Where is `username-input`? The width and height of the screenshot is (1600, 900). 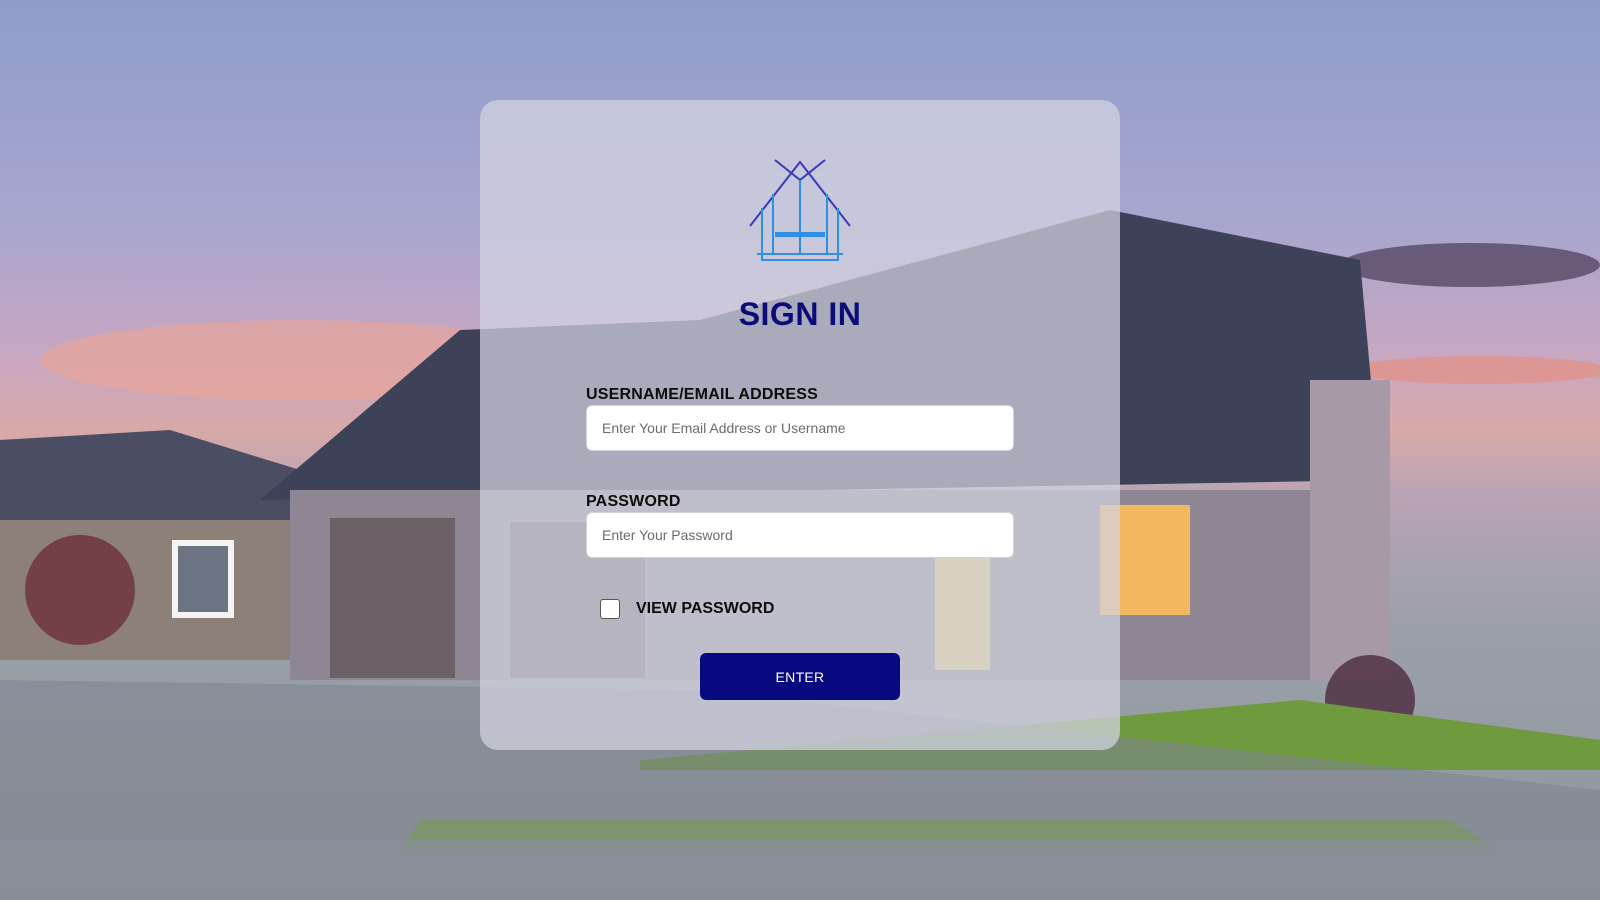 username-input is located at coordinates (800, 428).